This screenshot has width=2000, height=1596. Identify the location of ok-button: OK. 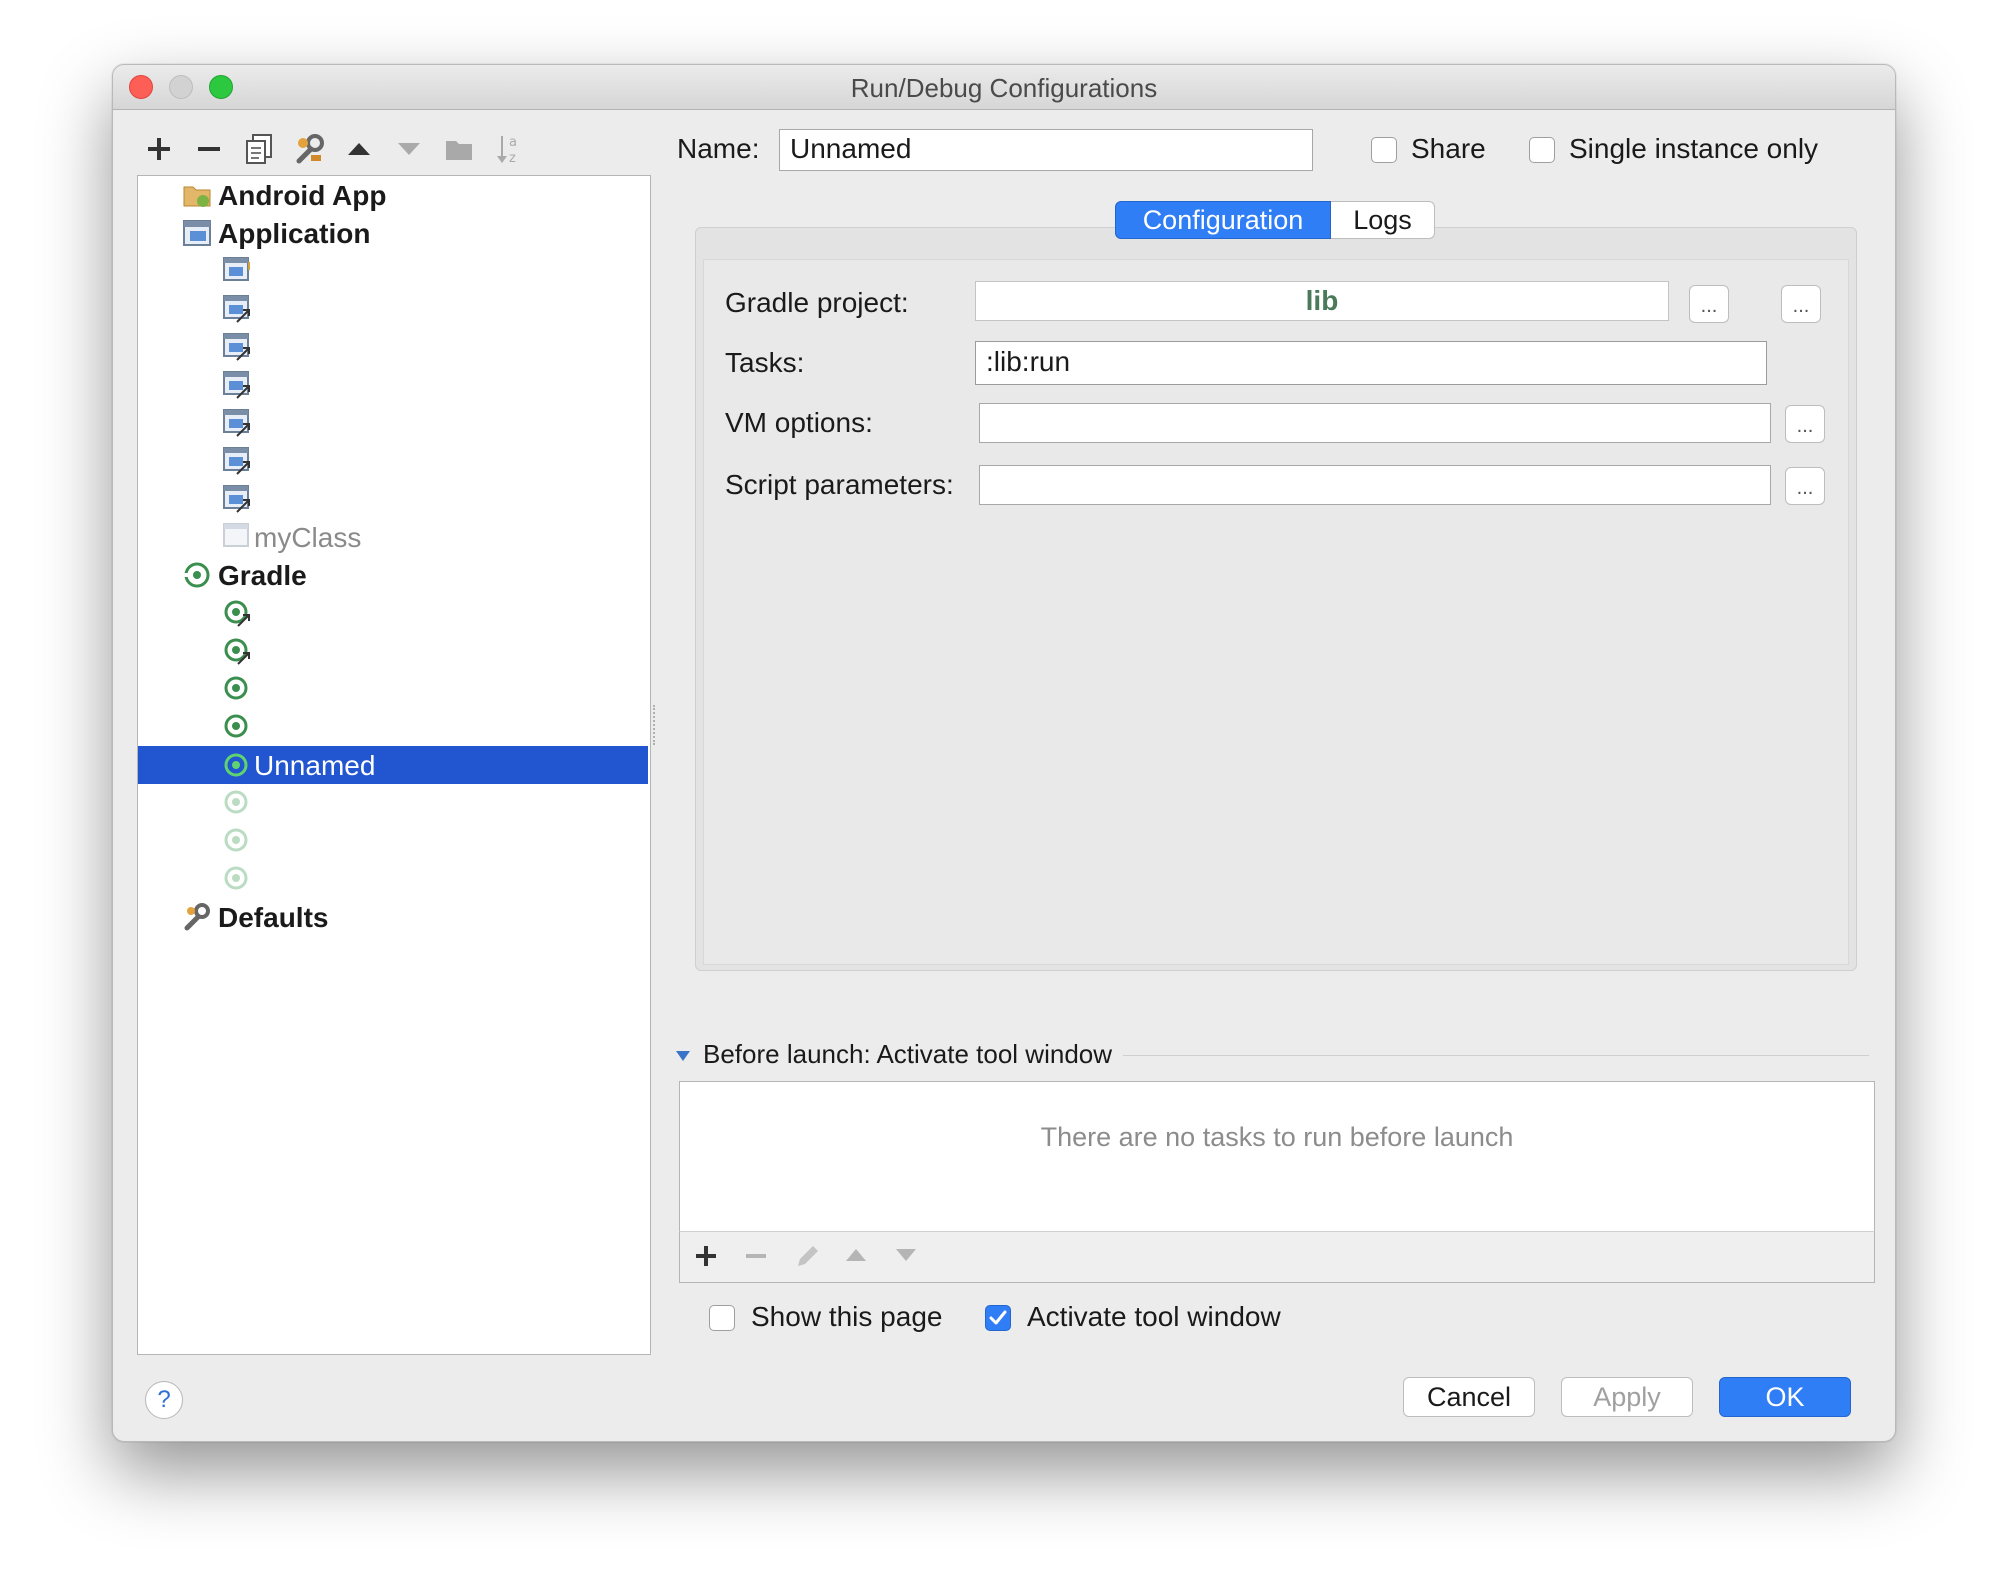
(1785, 1397).